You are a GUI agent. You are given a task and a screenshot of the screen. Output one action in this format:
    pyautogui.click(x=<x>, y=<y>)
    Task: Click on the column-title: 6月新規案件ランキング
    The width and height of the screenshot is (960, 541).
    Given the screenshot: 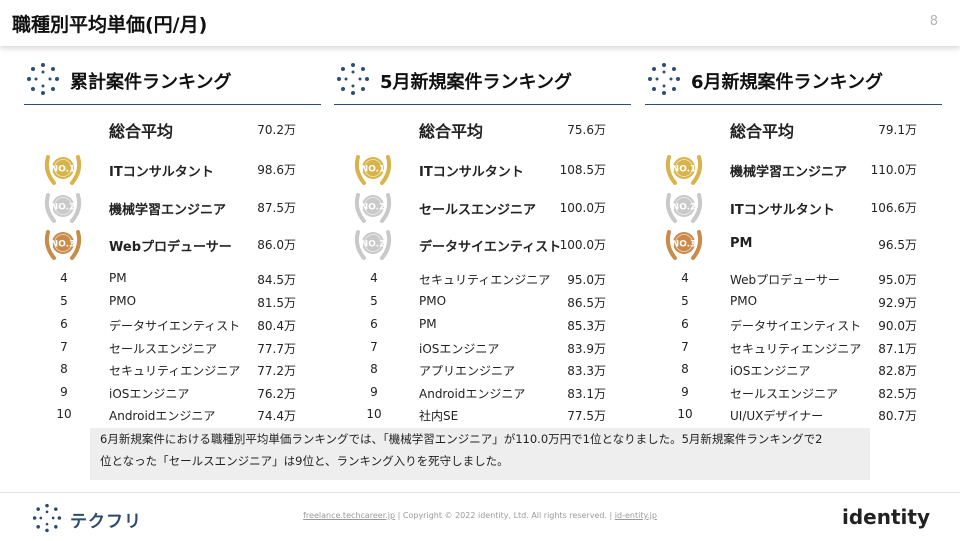 What is the action you would take?
    pyautogui.click(x=787, y=82)
    